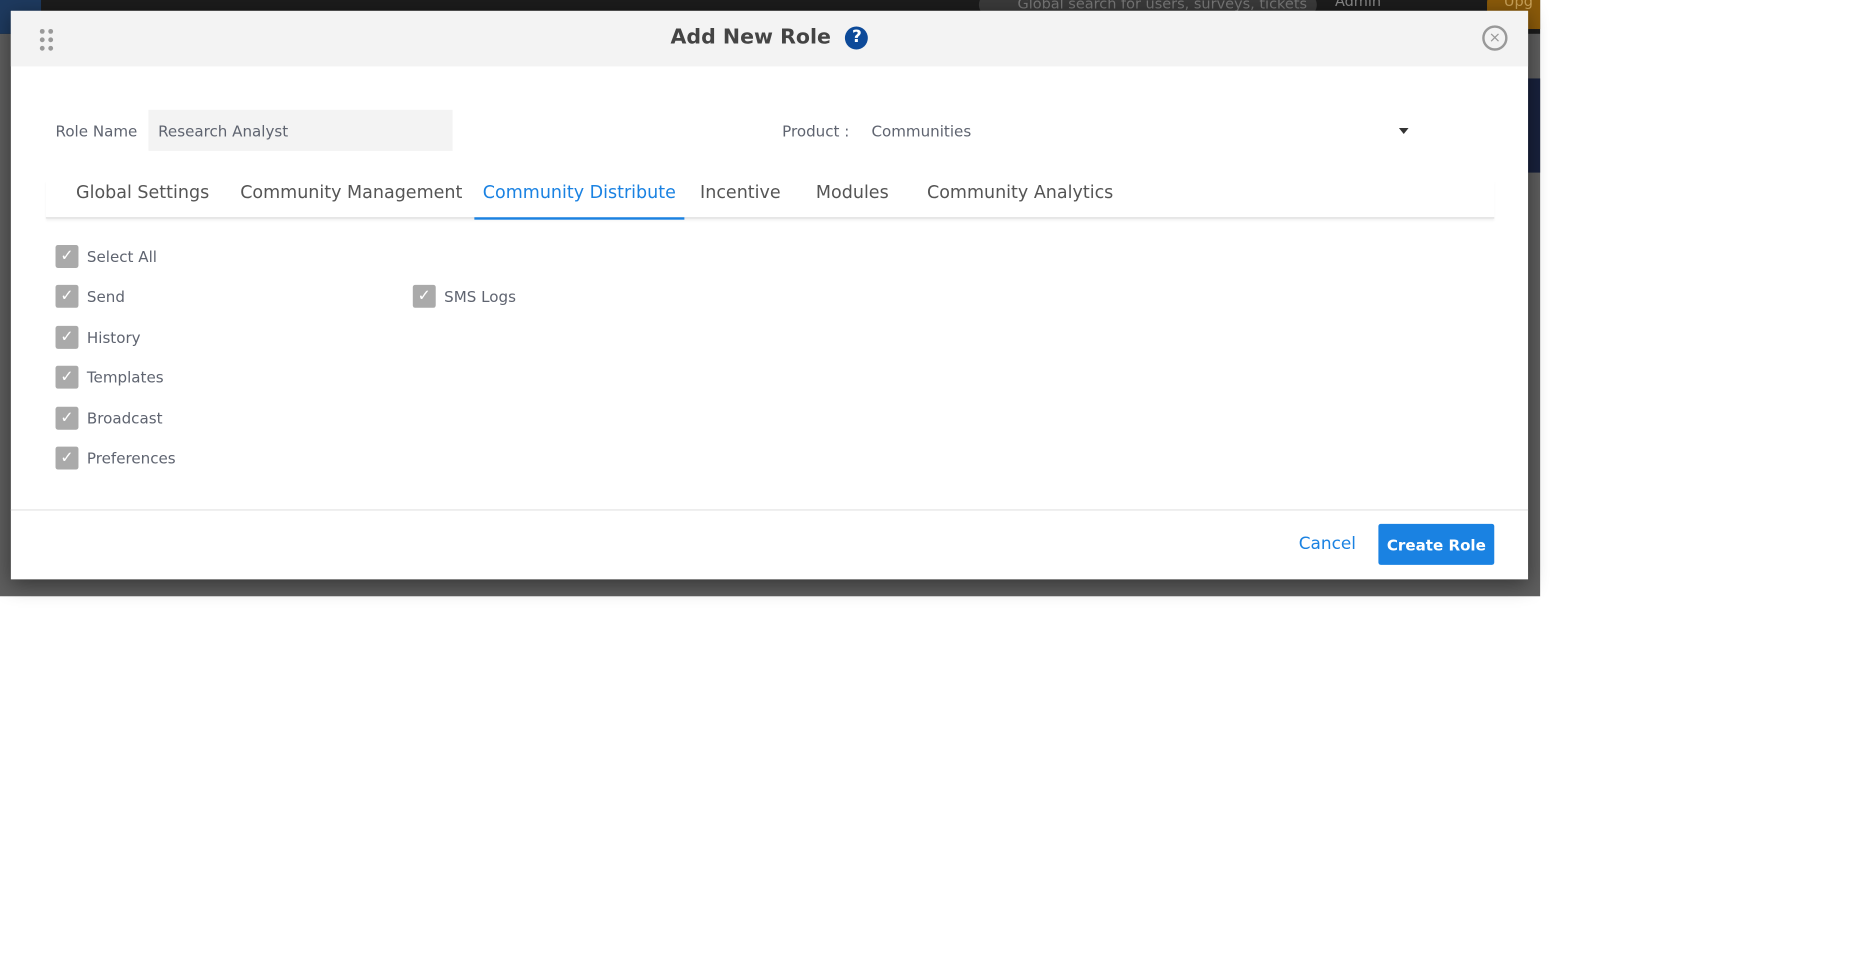  Describe the element at coordinates (750, 37) in the screenshot. I see `dialog-title-text: Add New Role` at that location.